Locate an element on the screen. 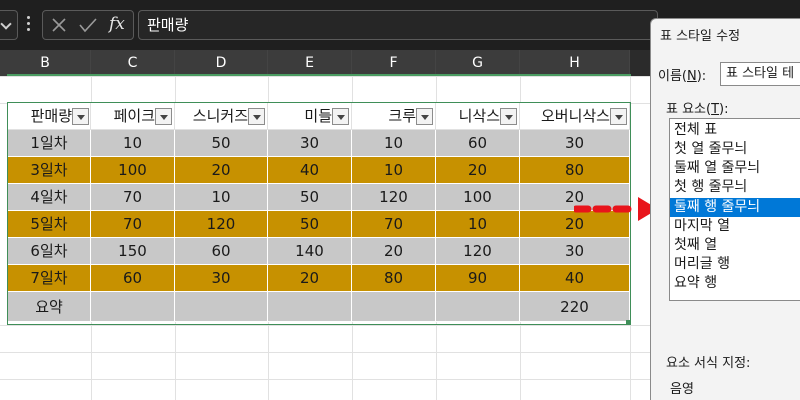 The height and width of the screenshot is (400, 800). list-item: 전체 표 is located at coordinates (735, 130).